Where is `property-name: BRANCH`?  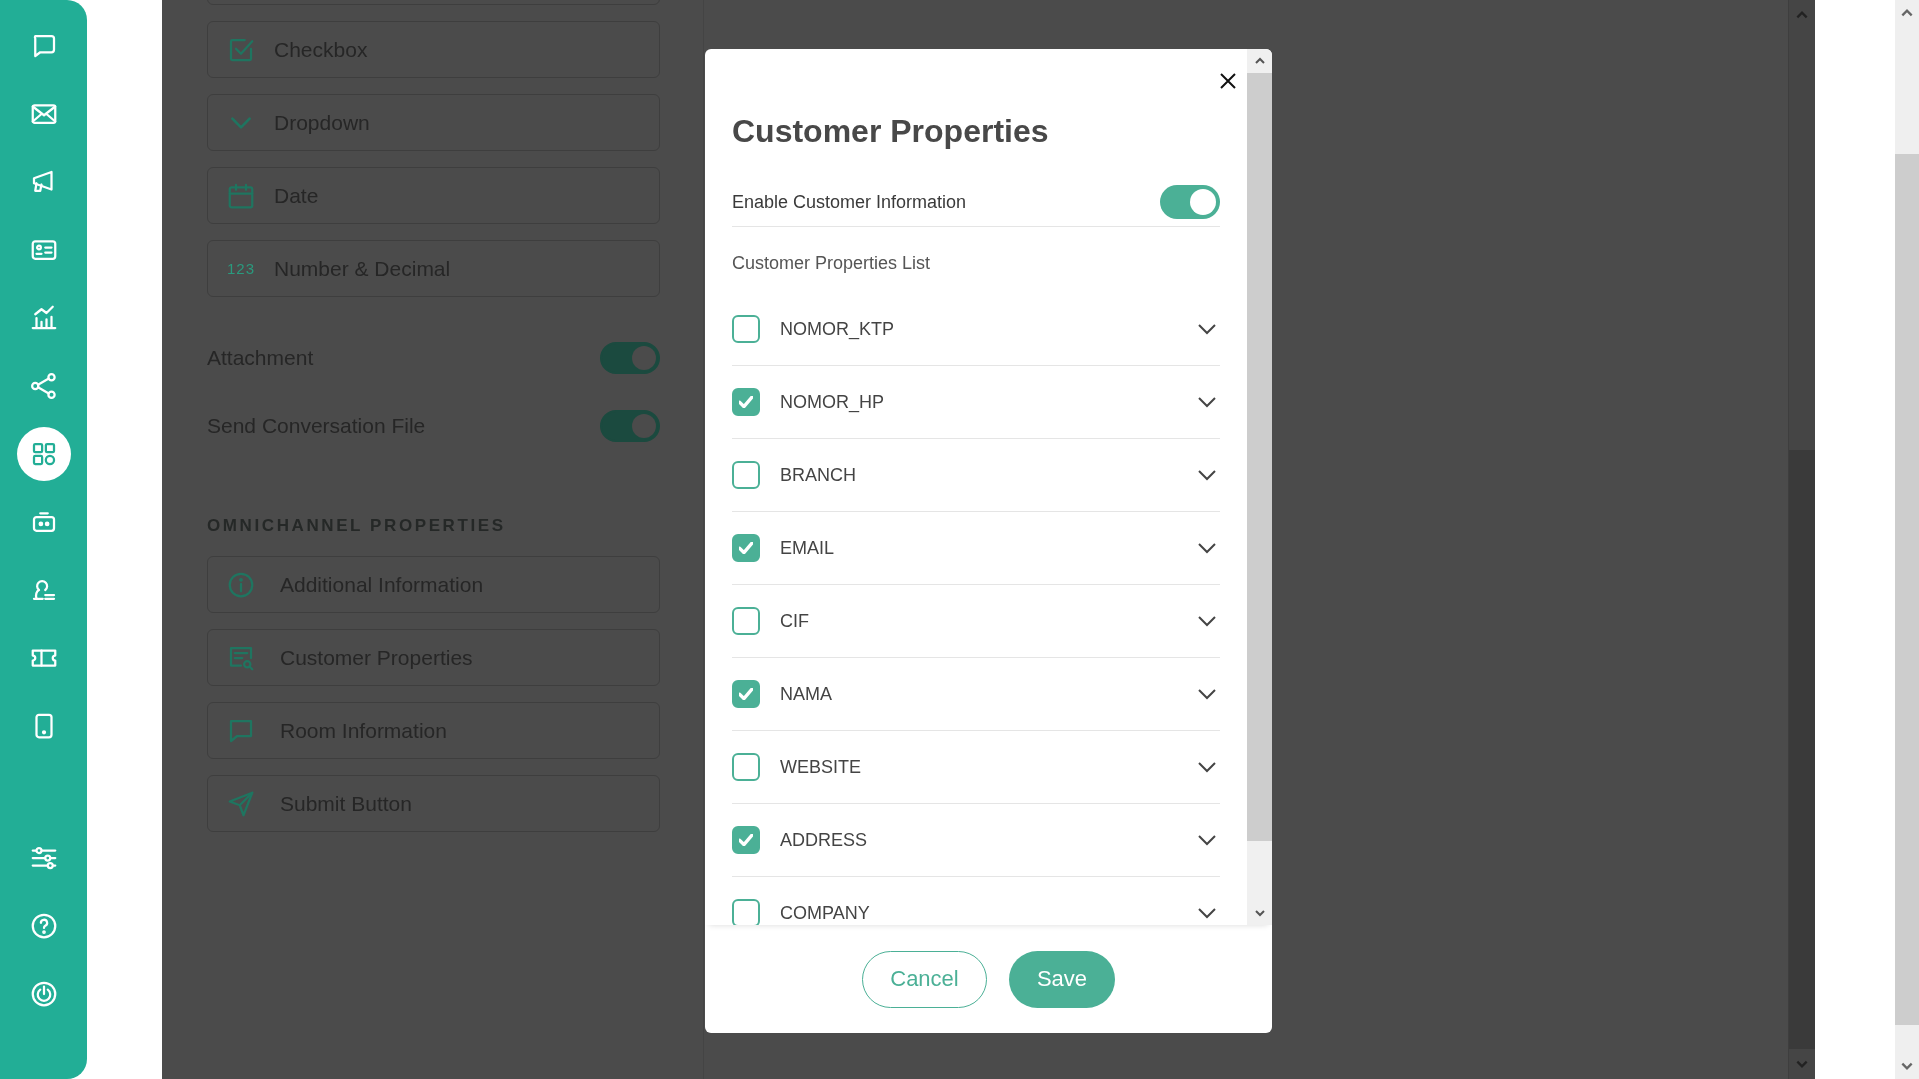
property-name: BRANCH is located at coordinates (818, 475).